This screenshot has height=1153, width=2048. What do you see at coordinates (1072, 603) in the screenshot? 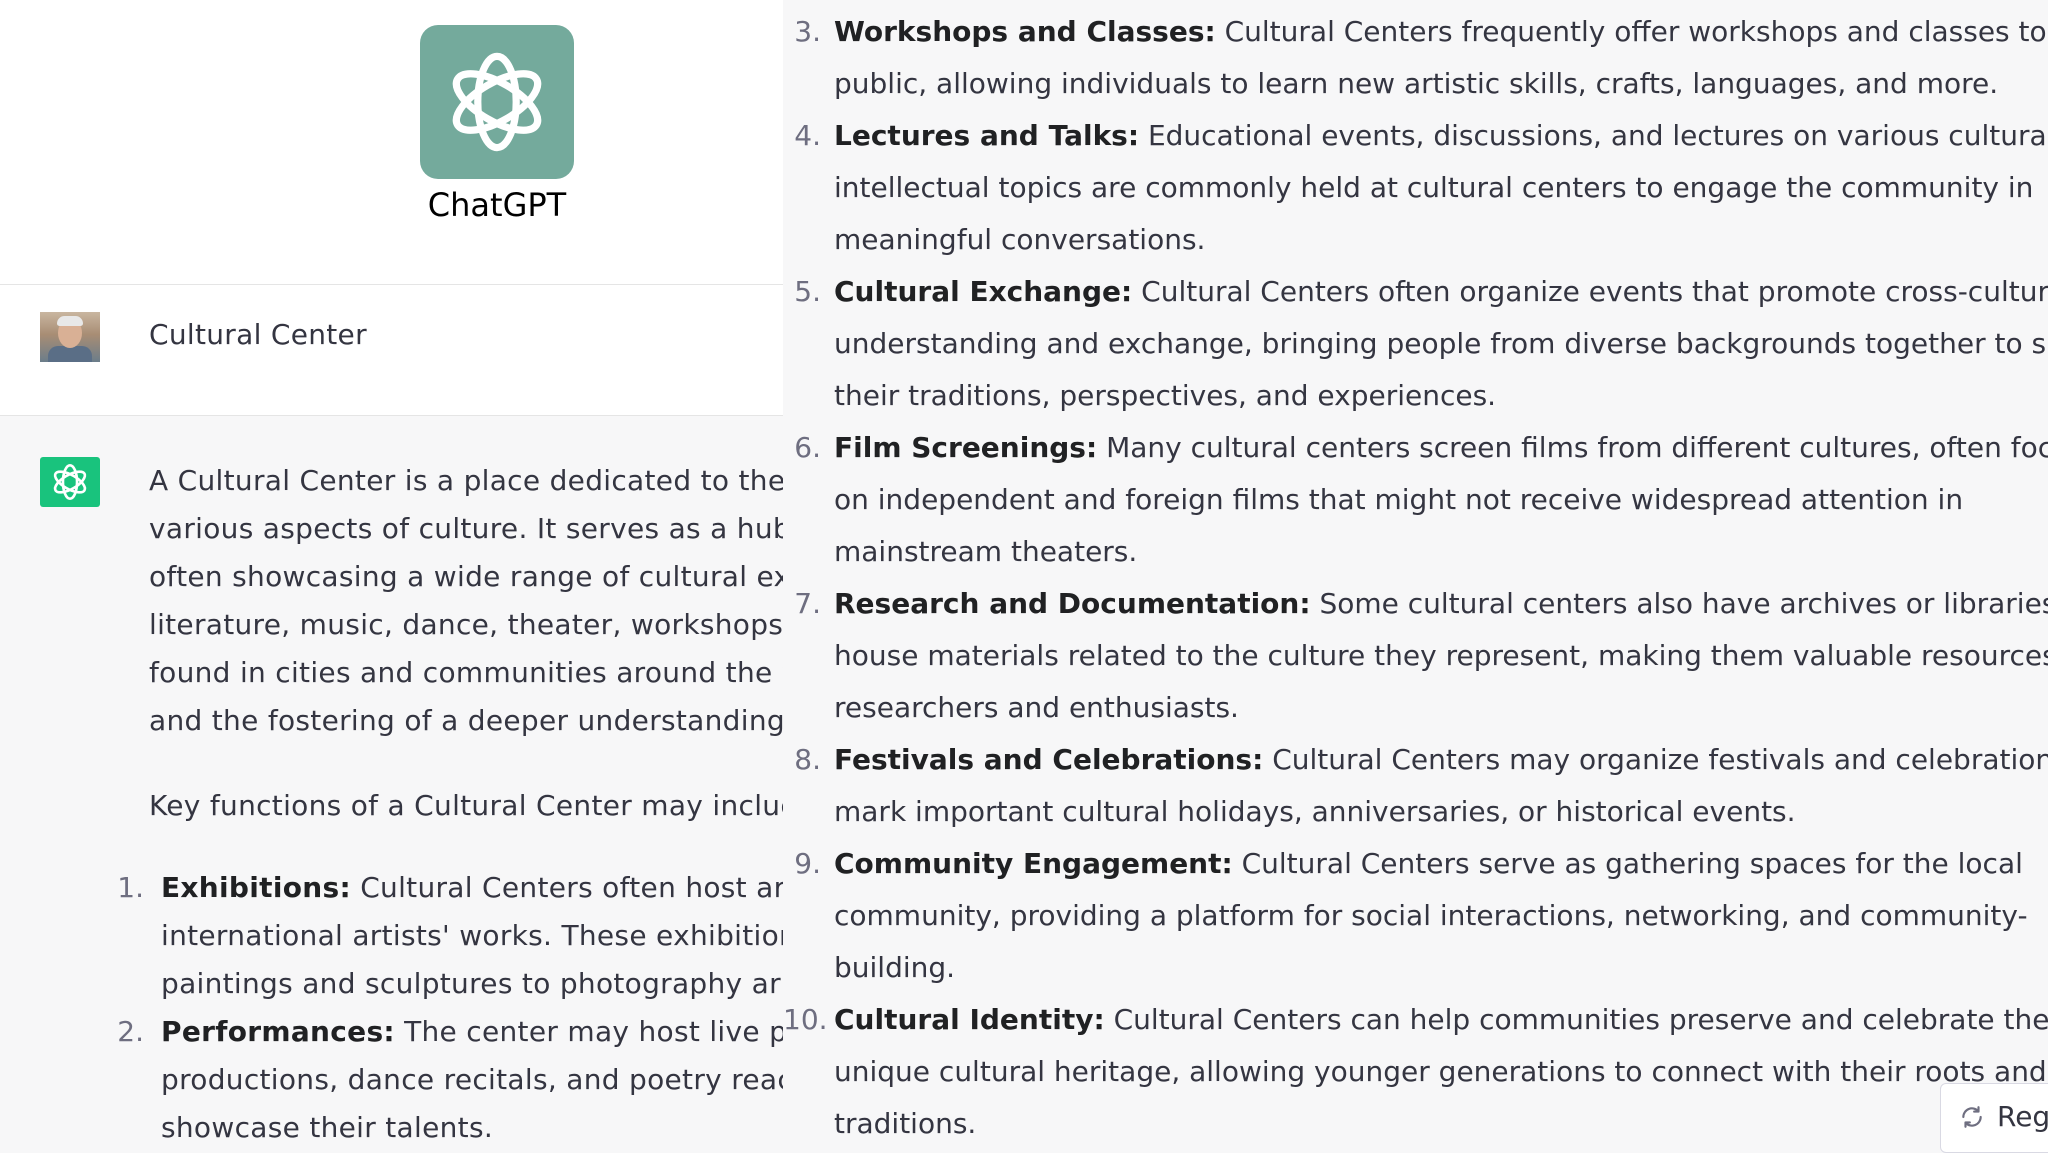
I see `list-item-title: Research and Documentation:` at bounding box center [1072, 603].